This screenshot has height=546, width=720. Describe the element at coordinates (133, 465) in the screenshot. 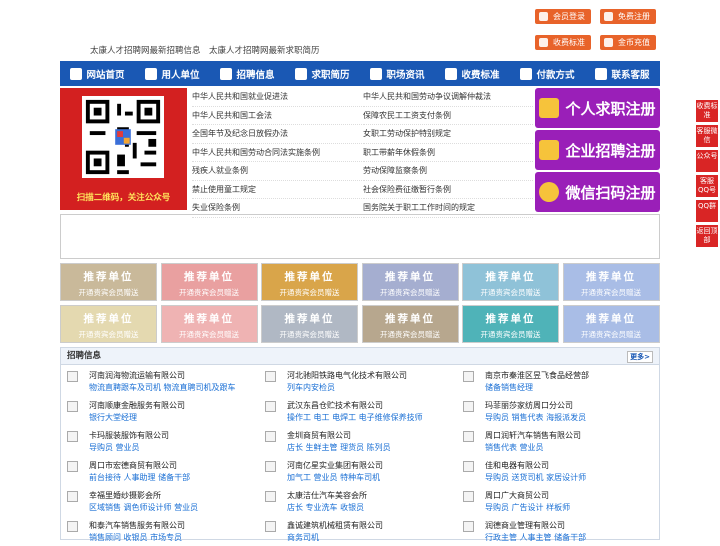

I see `company-name: 周口市宏德商贸有限公司` at that location.